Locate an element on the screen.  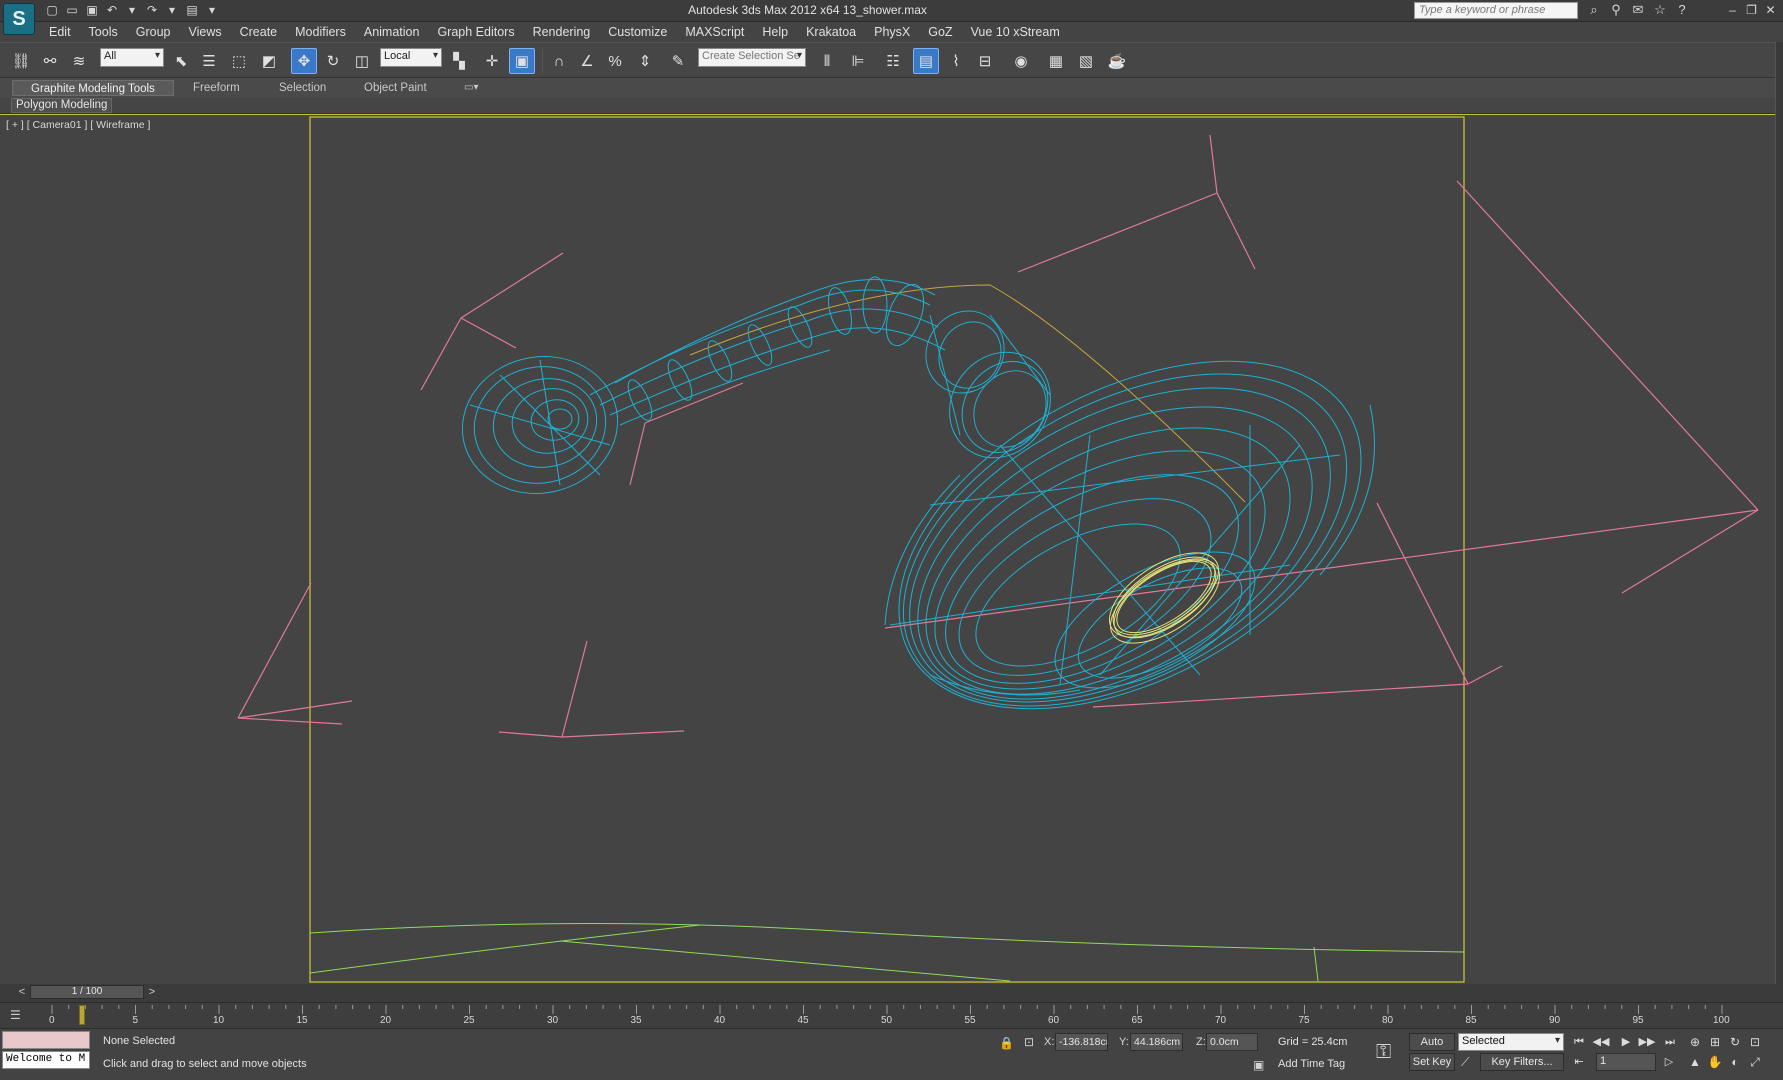
menu-edit: Edit is located at coordinates (60, 32).